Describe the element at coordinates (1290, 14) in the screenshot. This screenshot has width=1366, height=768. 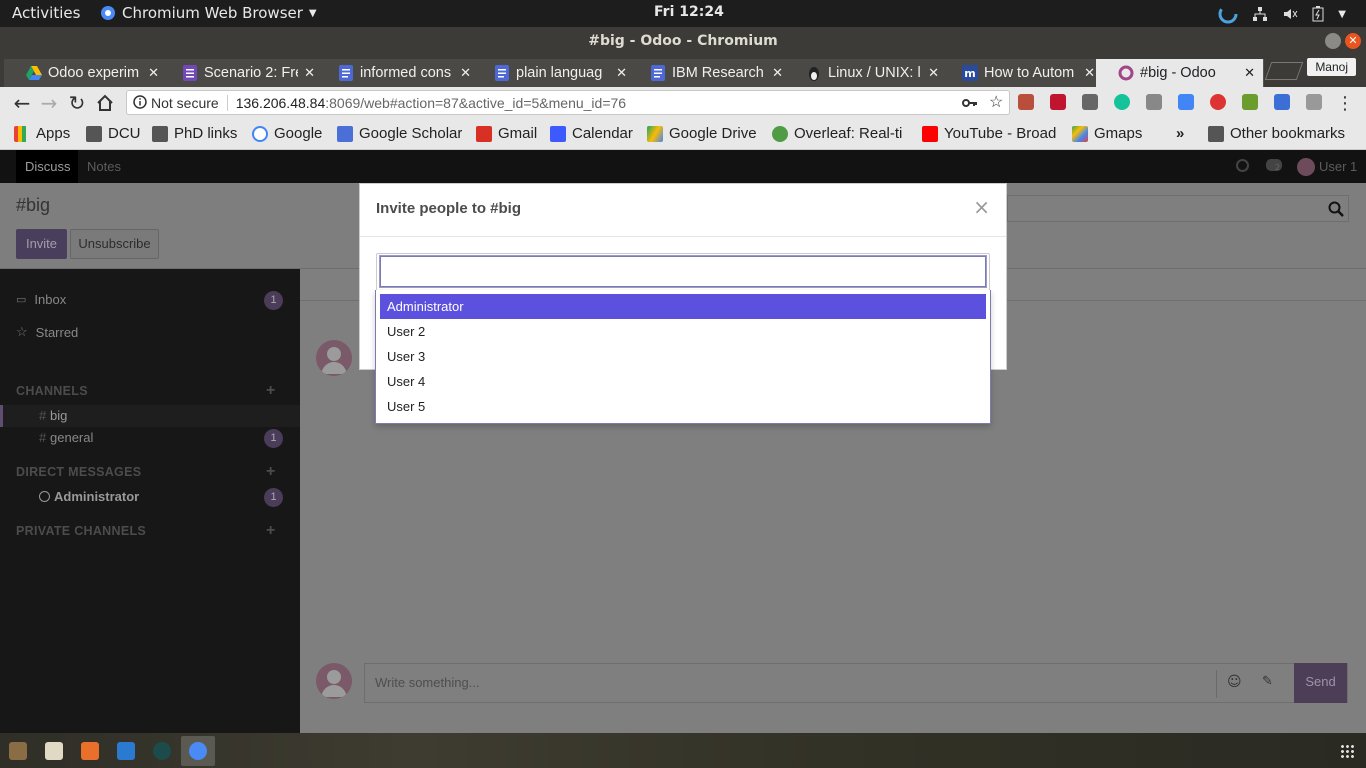
I see `volume-icon` at that location.